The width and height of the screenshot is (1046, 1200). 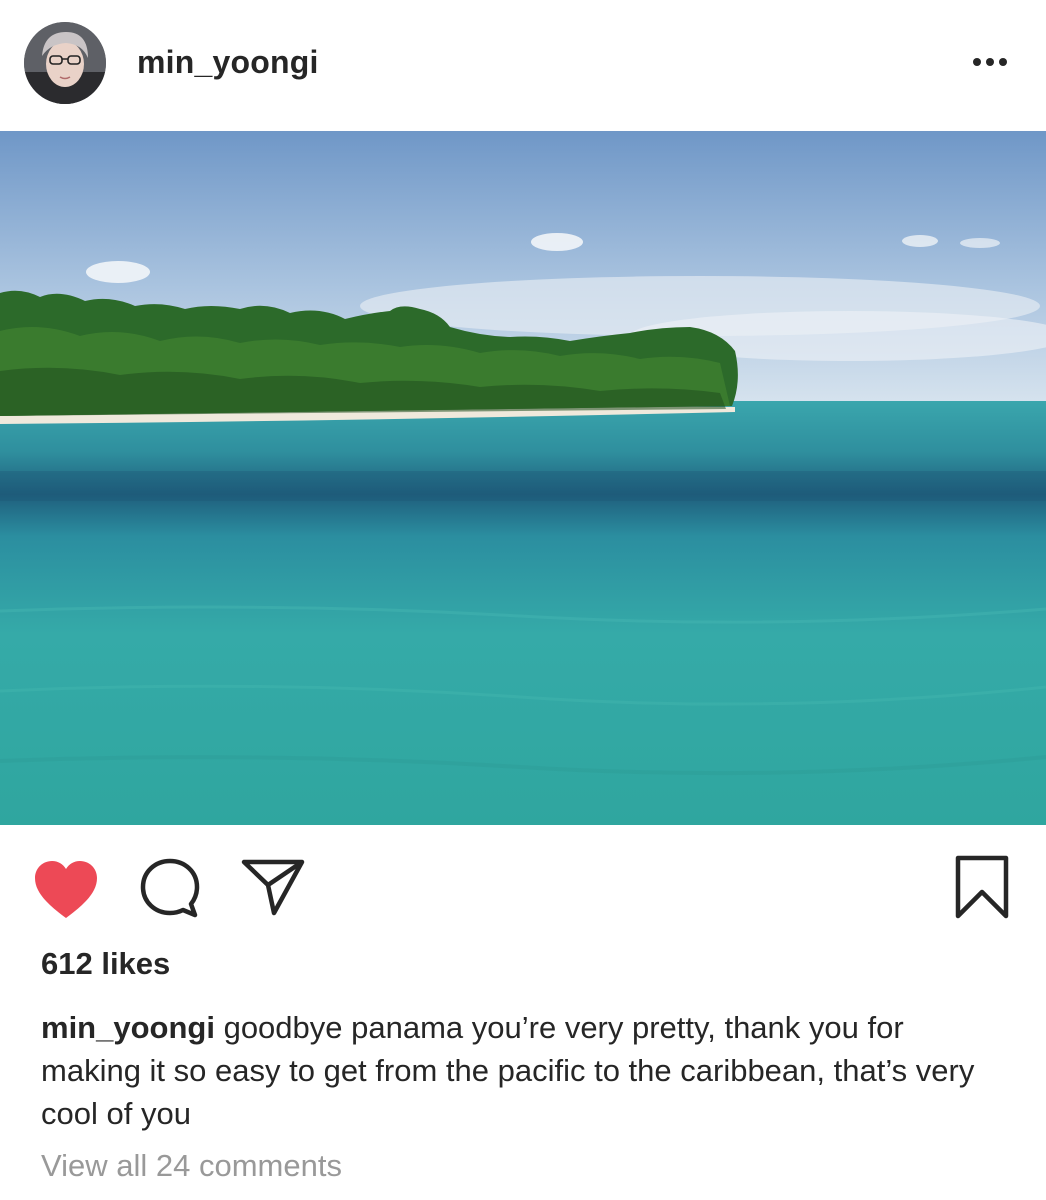 What do you see at coordinates (273, 887) in the screenshot?
I see `paper-plane-icon` at bounding box center [273, 887].